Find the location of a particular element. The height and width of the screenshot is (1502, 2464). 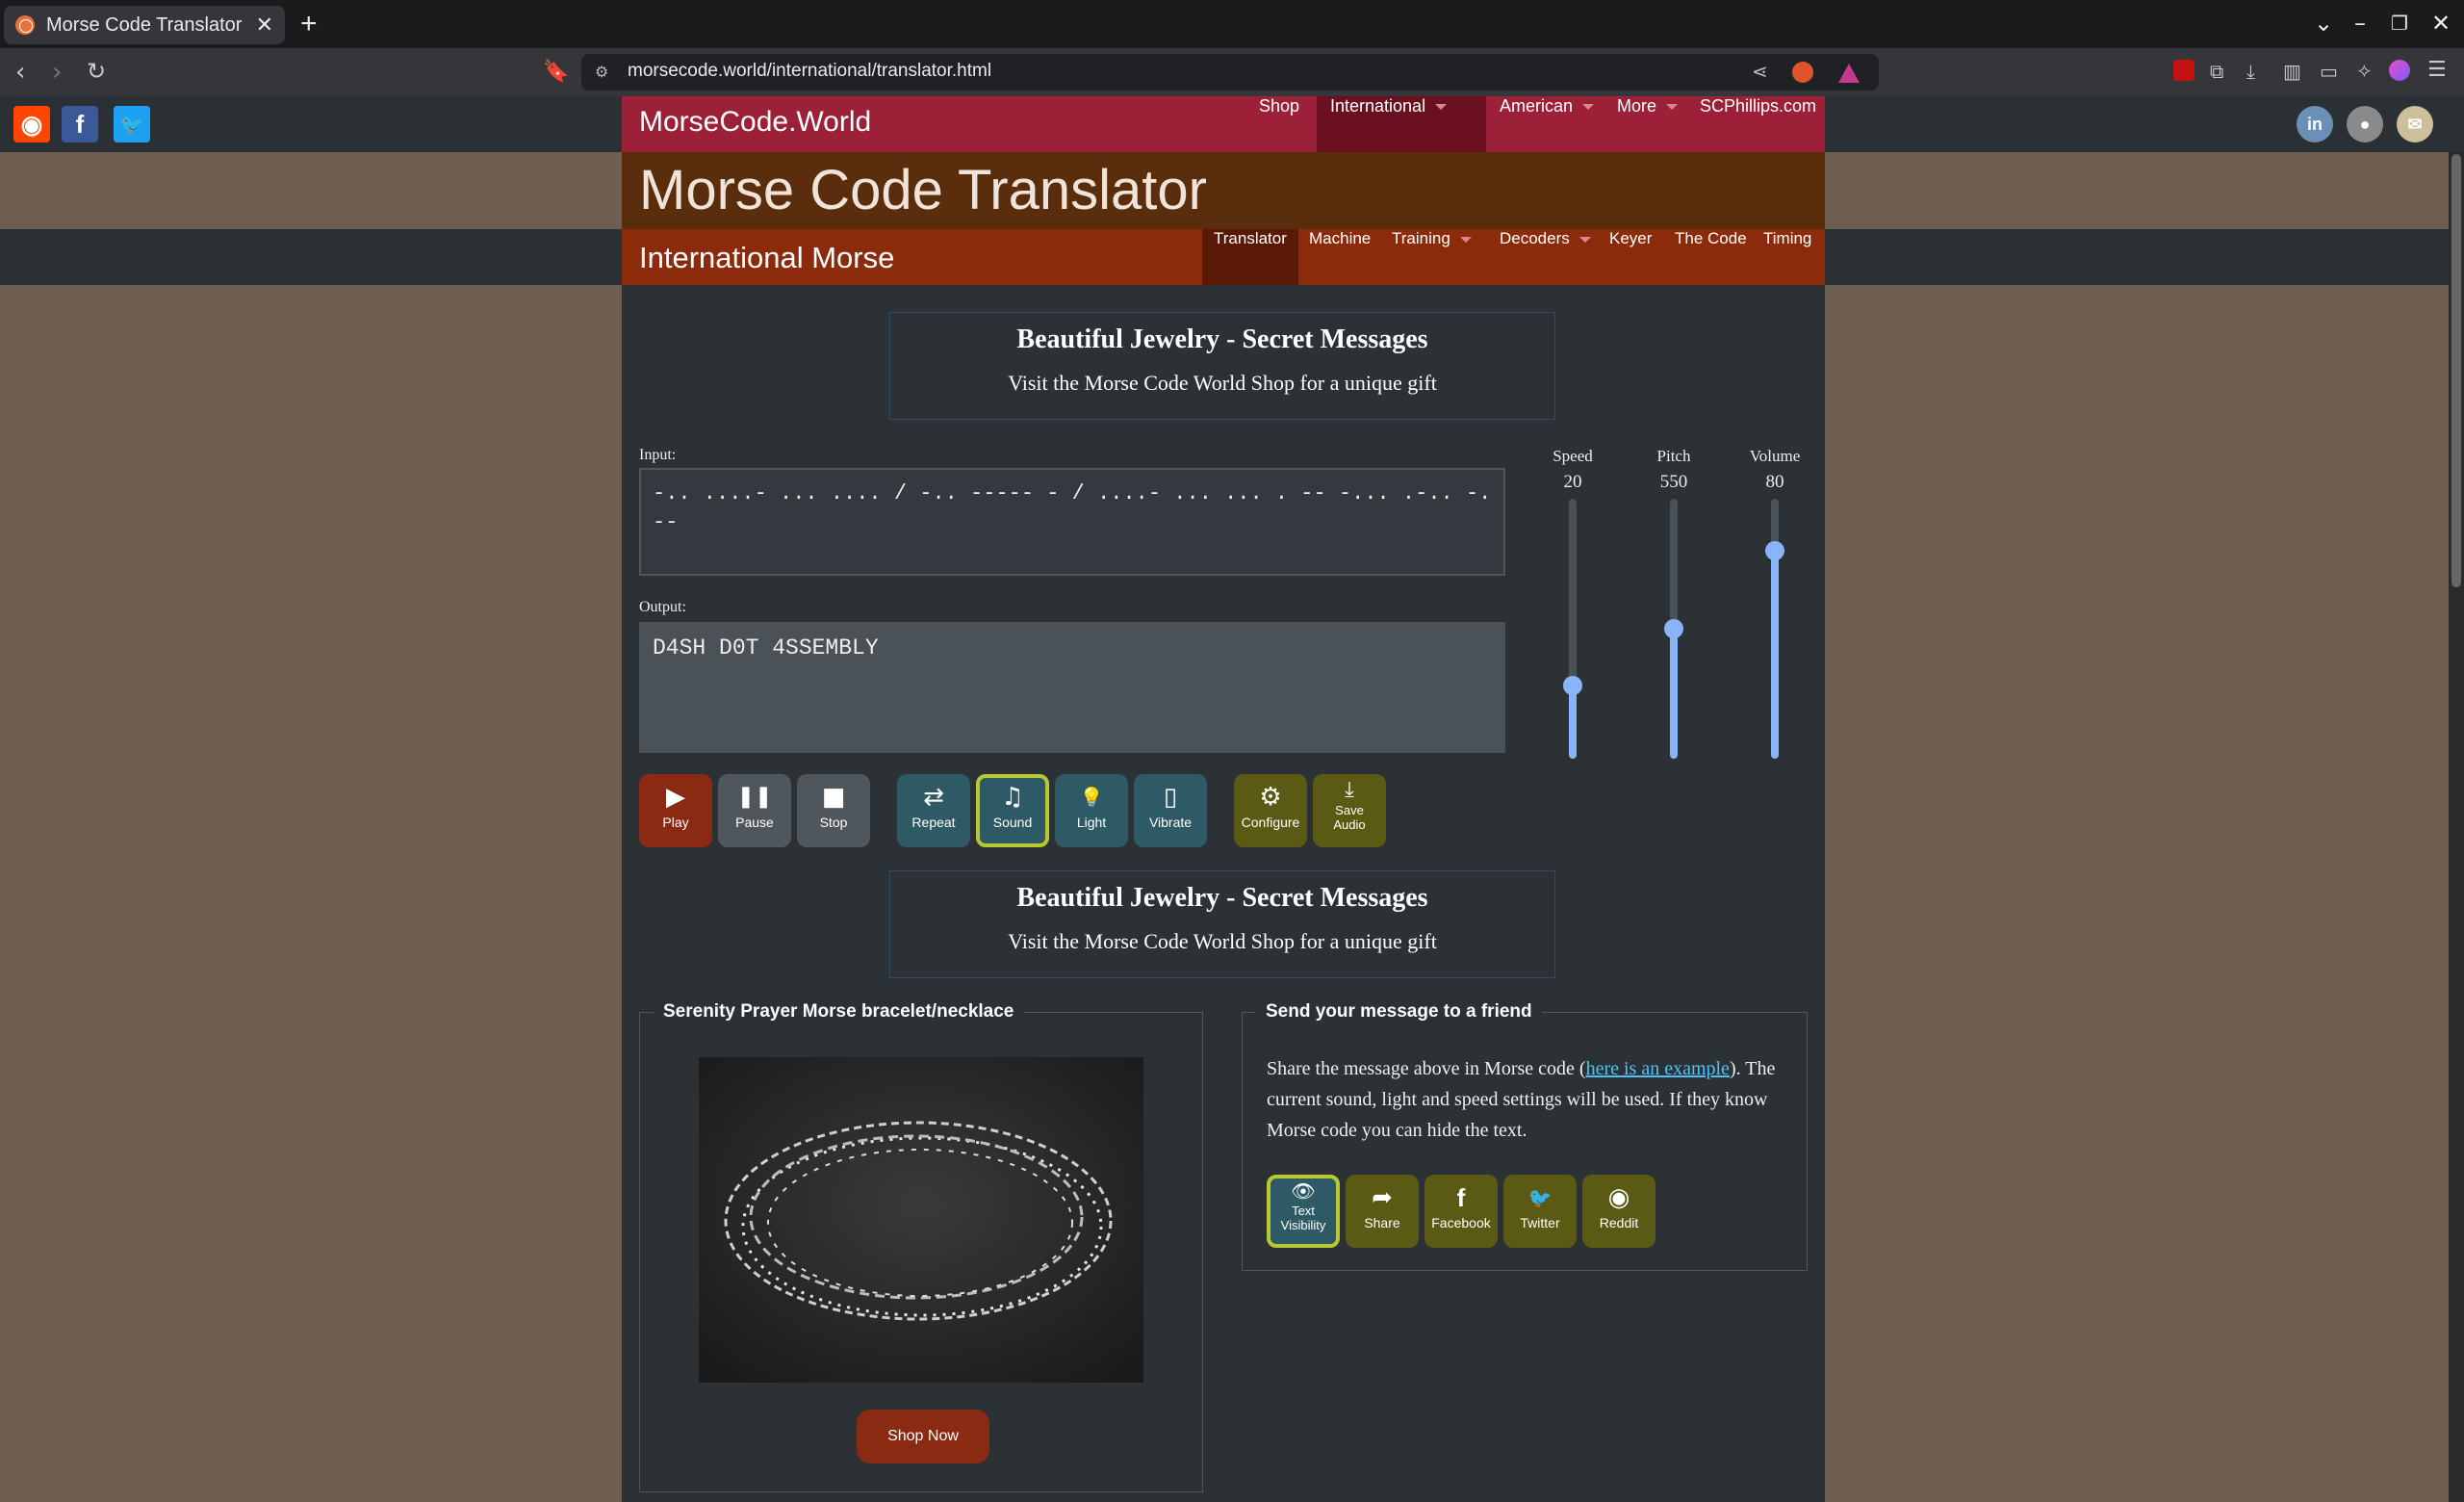

new-tab-icon: + is located at coordinates (309, 24).